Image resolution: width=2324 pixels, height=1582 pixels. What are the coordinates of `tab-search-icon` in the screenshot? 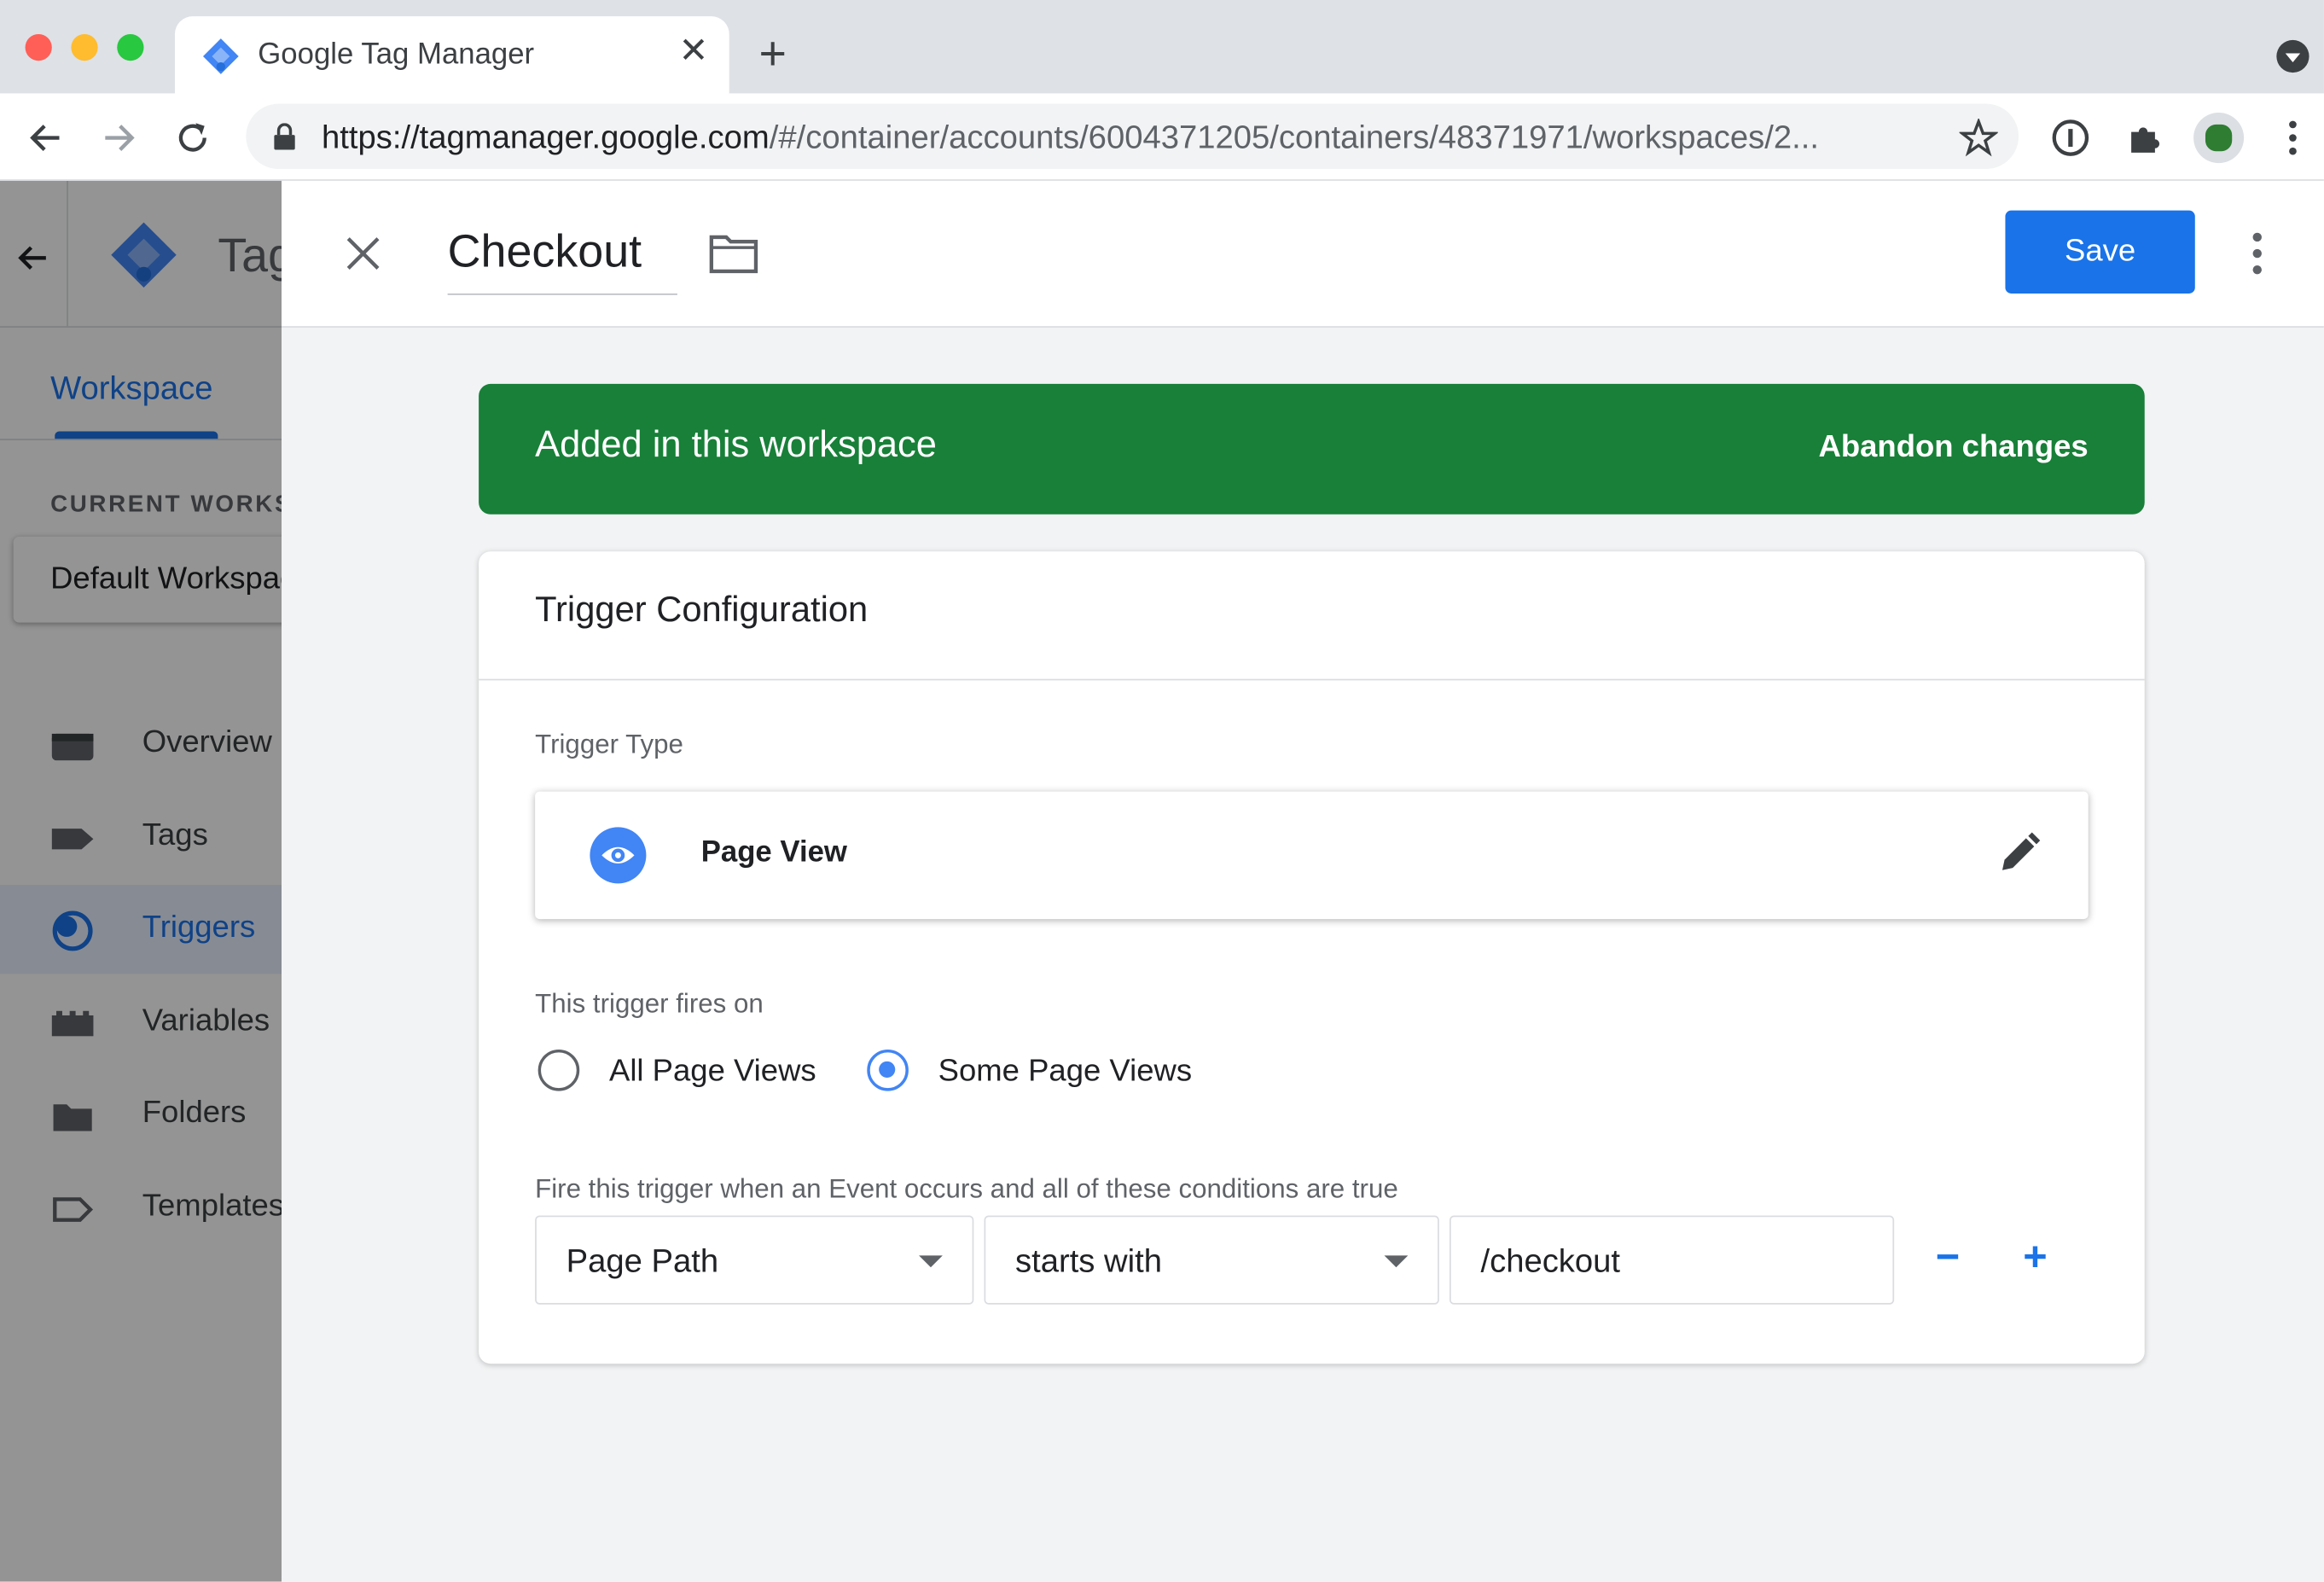 It's located at (2293, 56).